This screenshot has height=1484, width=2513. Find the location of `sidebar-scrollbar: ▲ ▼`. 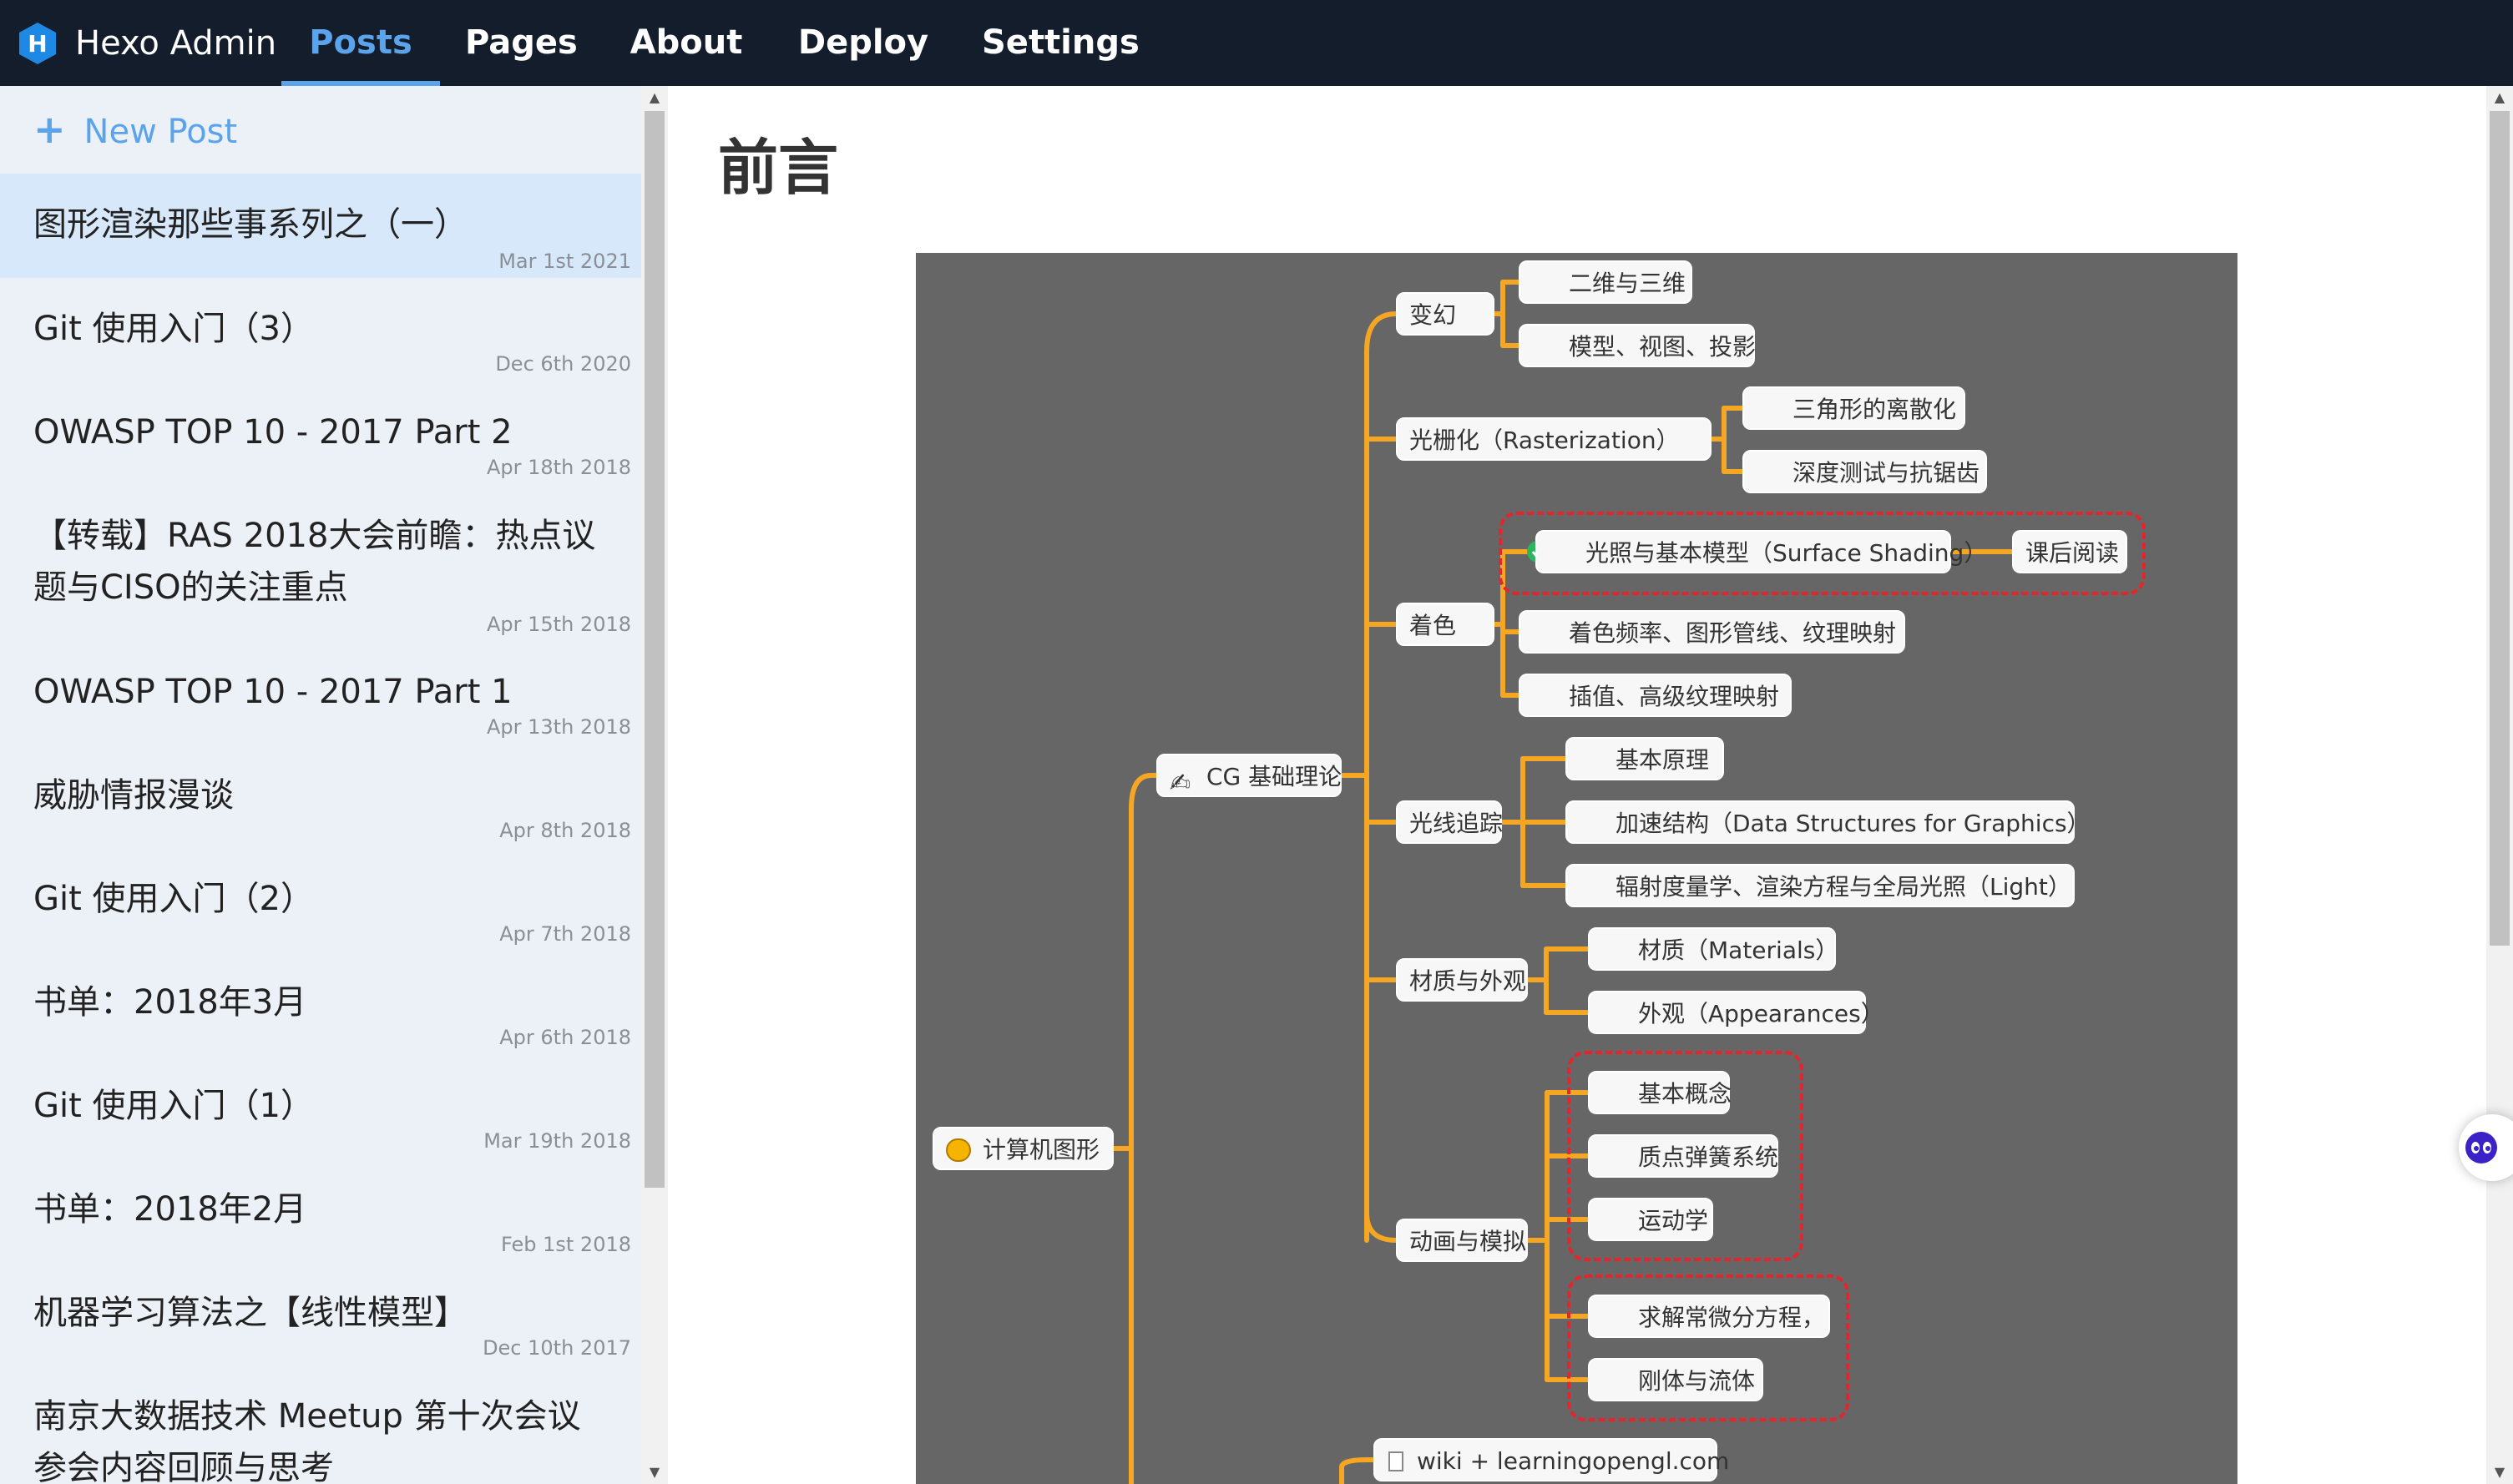

sidebar-scrollbar: ▲ ▼ is located at coordinates (654, 785).